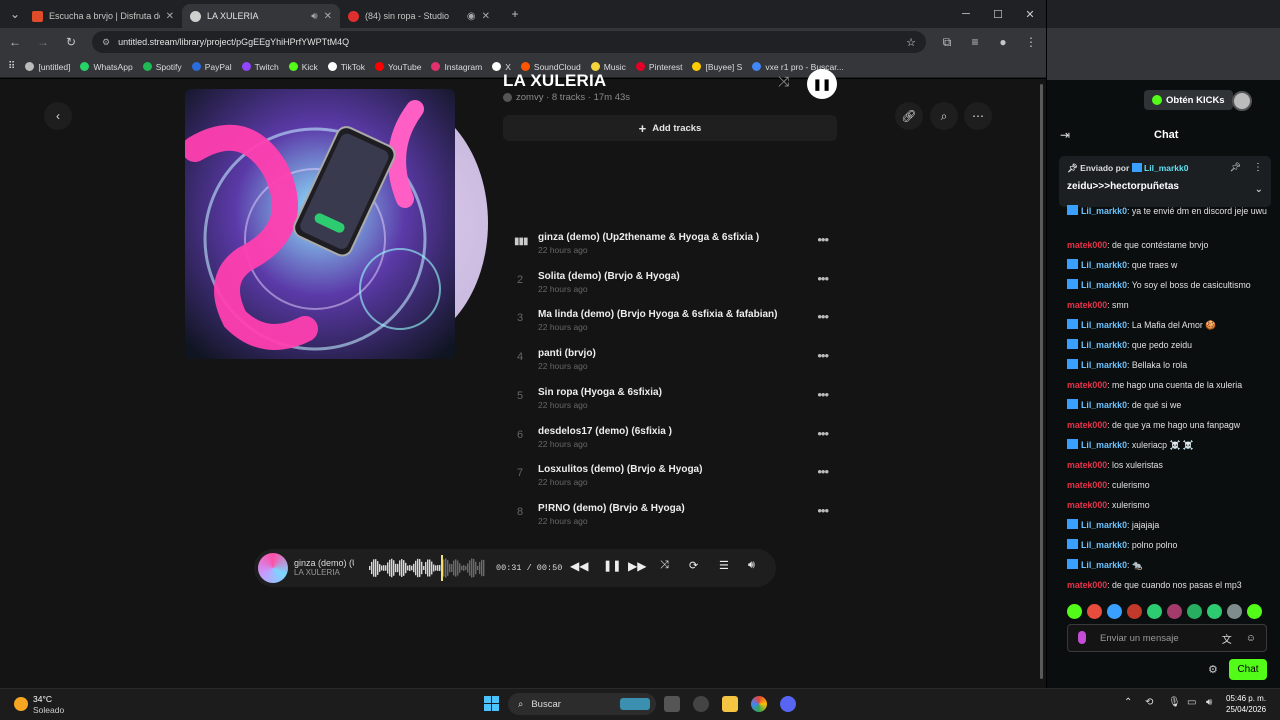 This screenshot has width=1280, height=720. What do you see at coordinates (1167, 485) in the screenshot?
I see `chat-message: matek000: culerismo` at bounding box center [1167, 485].